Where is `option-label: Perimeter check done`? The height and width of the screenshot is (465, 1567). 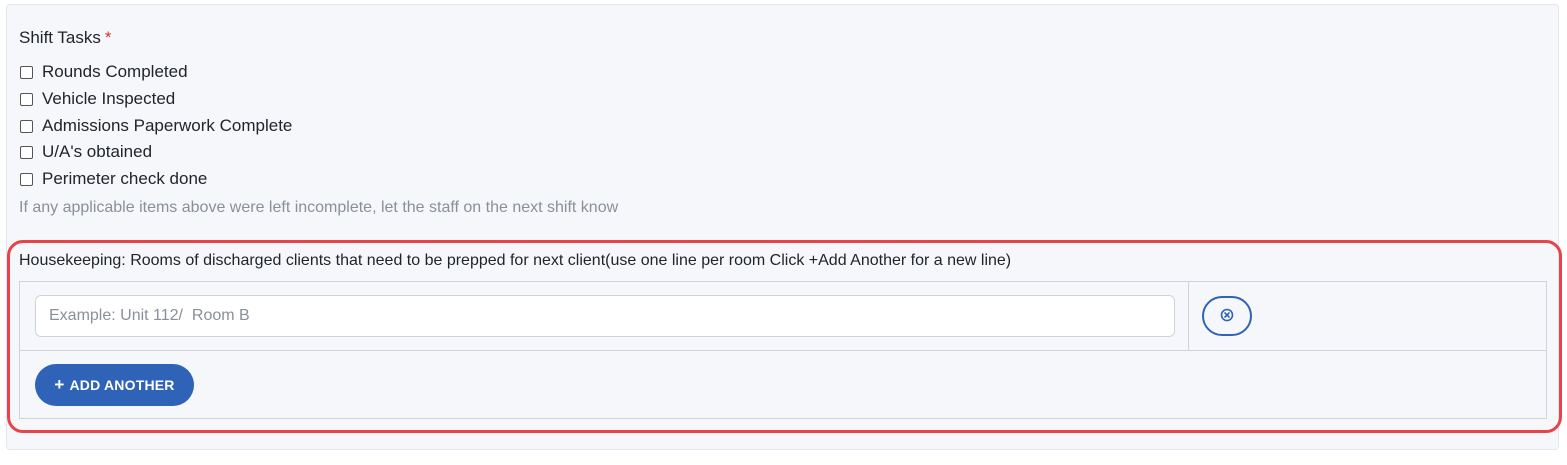 option-label: Perimeter check done is located at coordinates (125, 178).